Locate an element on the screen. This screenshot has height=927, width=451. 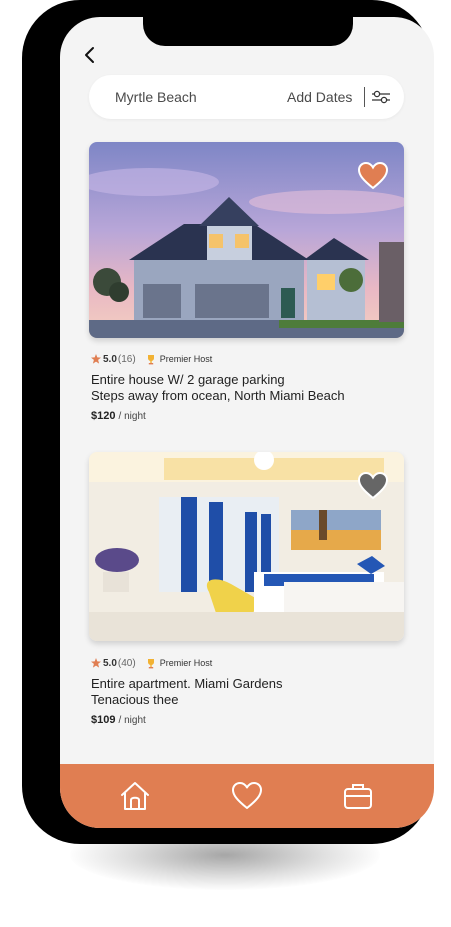
chevron-left-icon is located at coordinates (90, 55).